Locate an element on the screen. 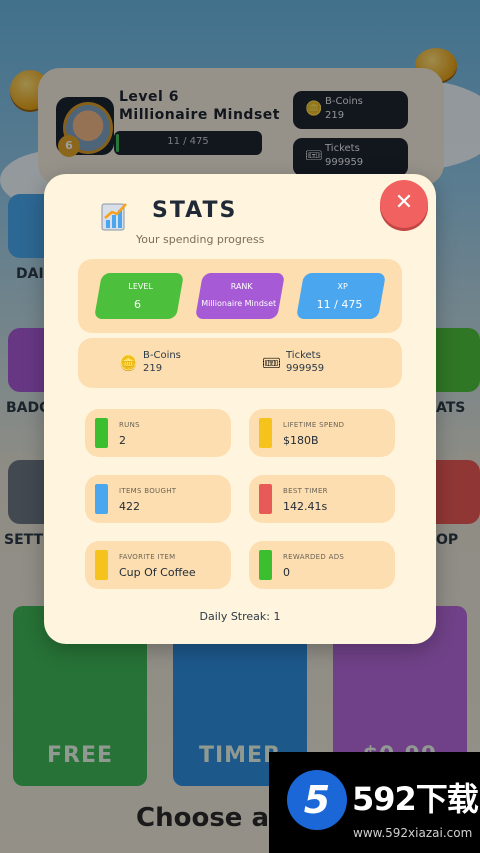 Image resolution: width=480 pixels, height=853 pixels. bcoins-stat-value: 219 is located at coordinates (153, 368).